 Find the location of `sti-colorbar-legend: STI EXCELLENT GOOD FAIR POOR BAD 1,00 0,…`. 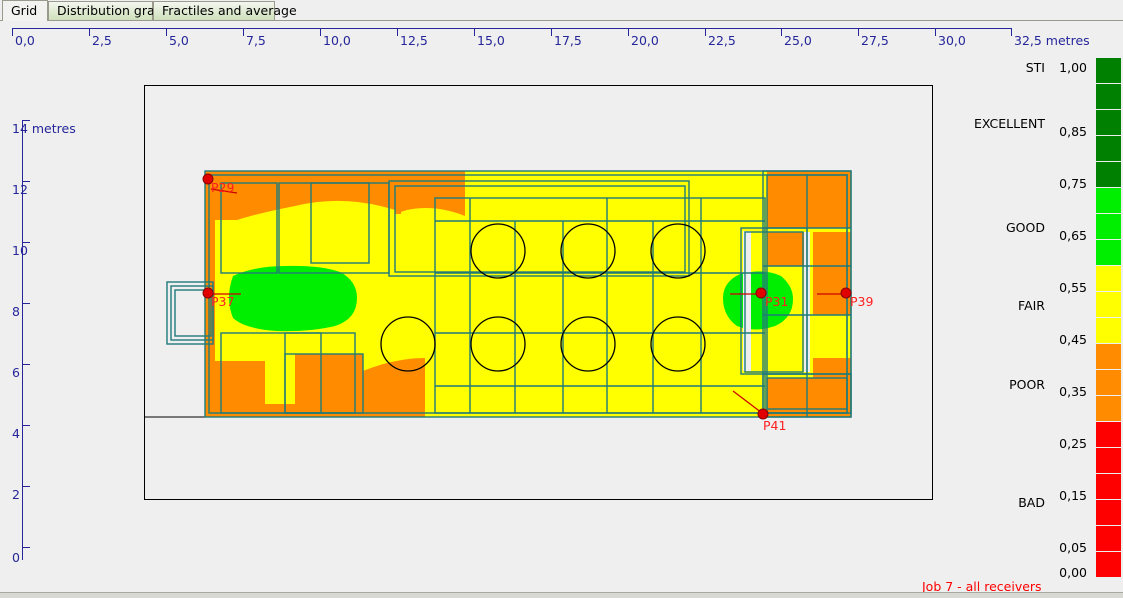

sti-colorbar-legend: STI EXCELLENT GOOD FAIR POOR BAD 1,00 0,… is located at coordinates (1048, 319).